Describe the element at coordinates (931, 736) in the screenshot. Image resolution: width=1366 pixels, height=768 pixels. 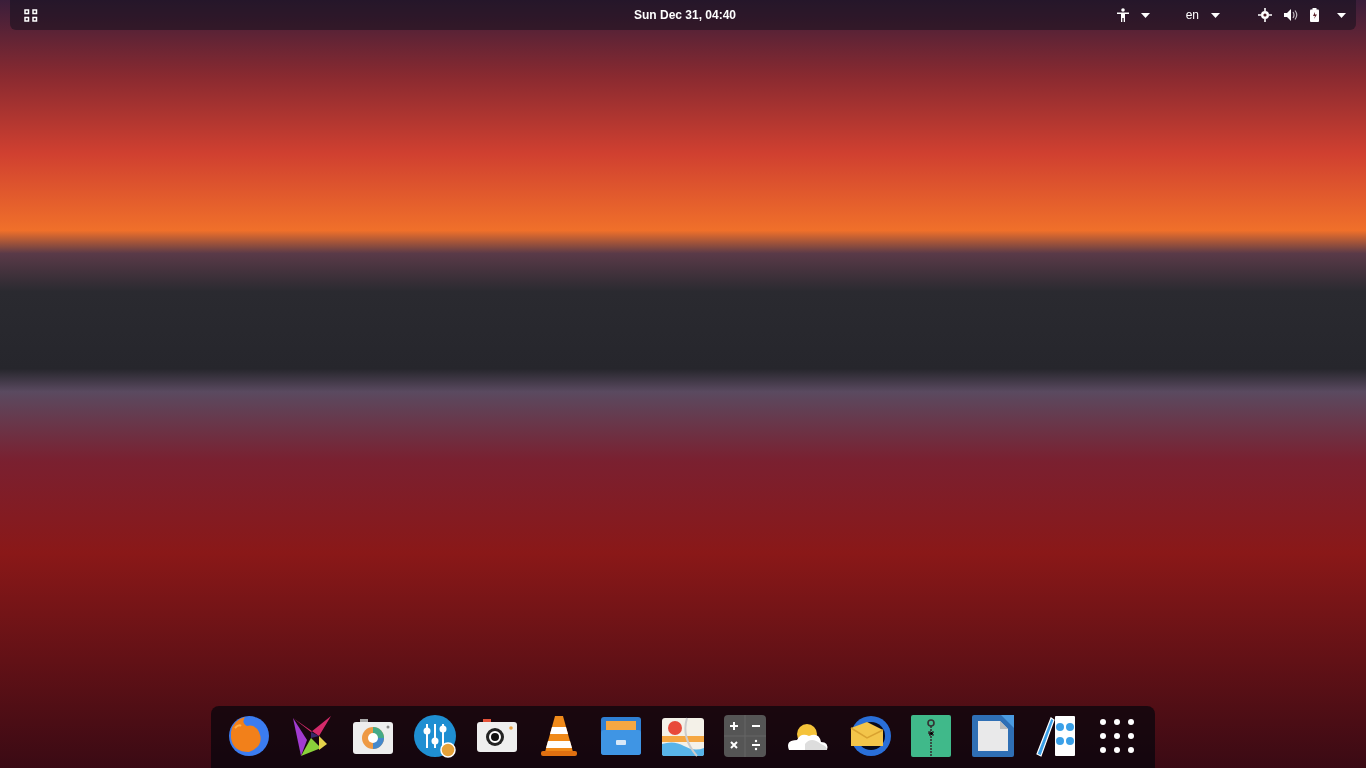
I see `zipper-icon` at that location.